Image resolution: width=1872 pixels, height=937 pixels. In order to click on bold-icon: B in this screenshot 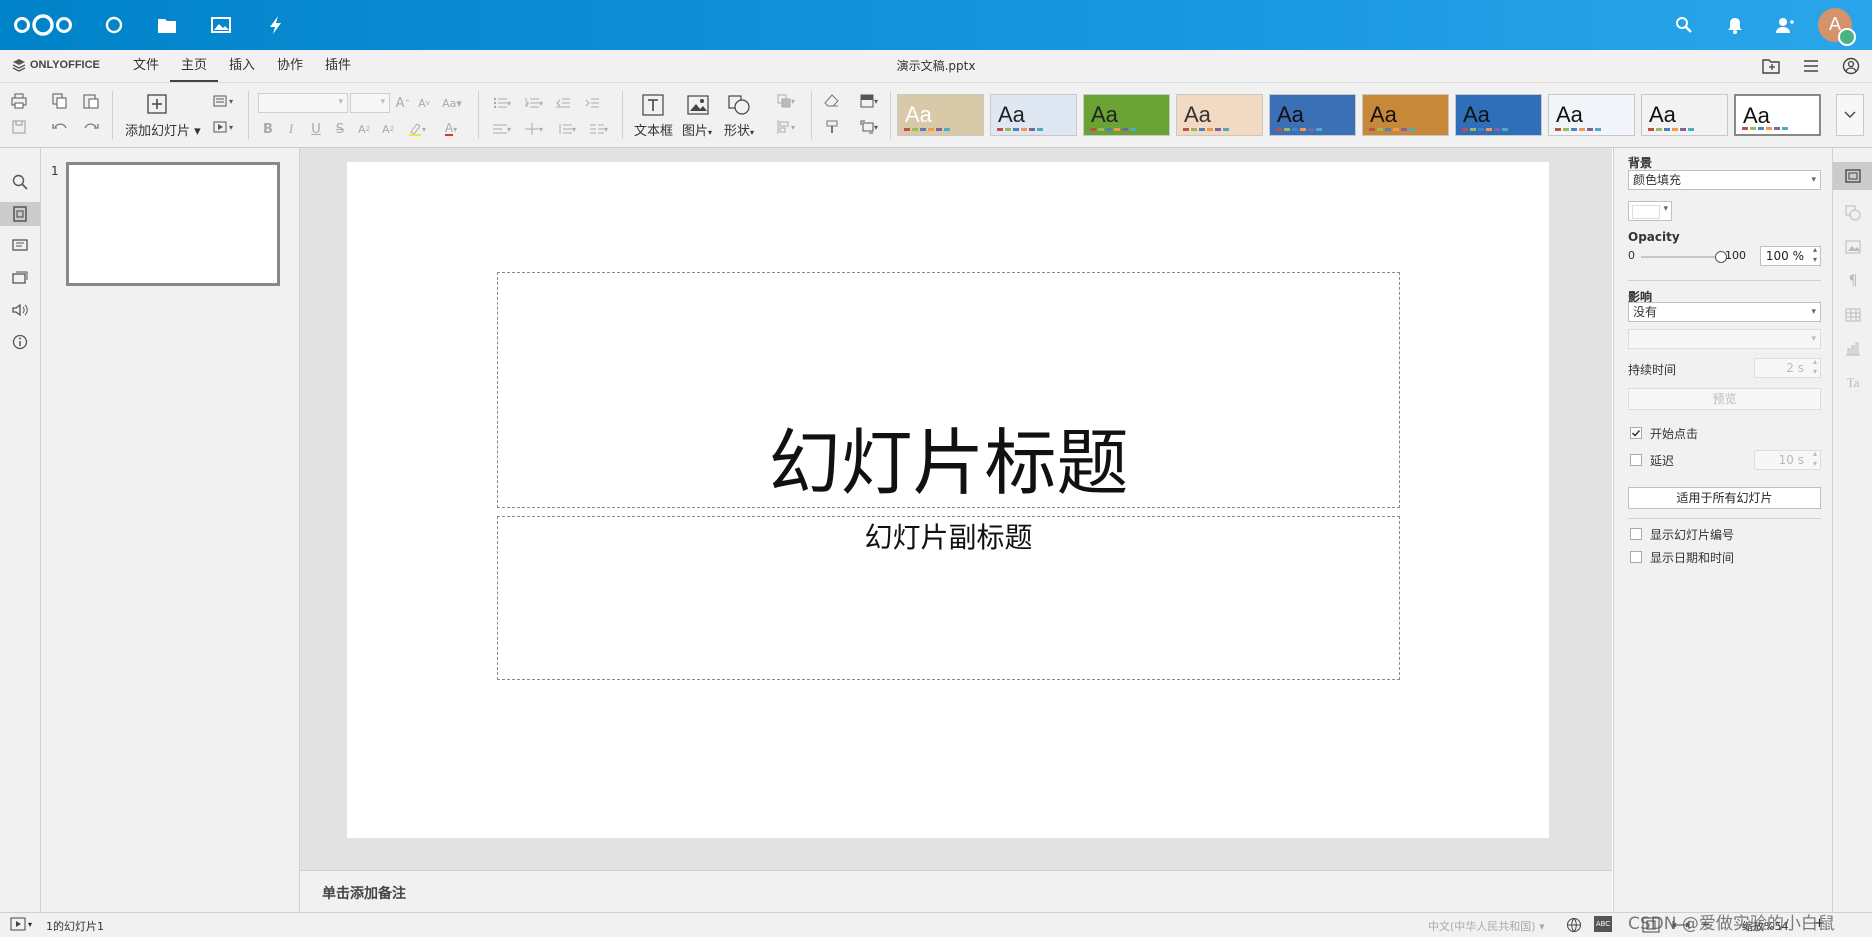, I will do `click(268, 129)`.